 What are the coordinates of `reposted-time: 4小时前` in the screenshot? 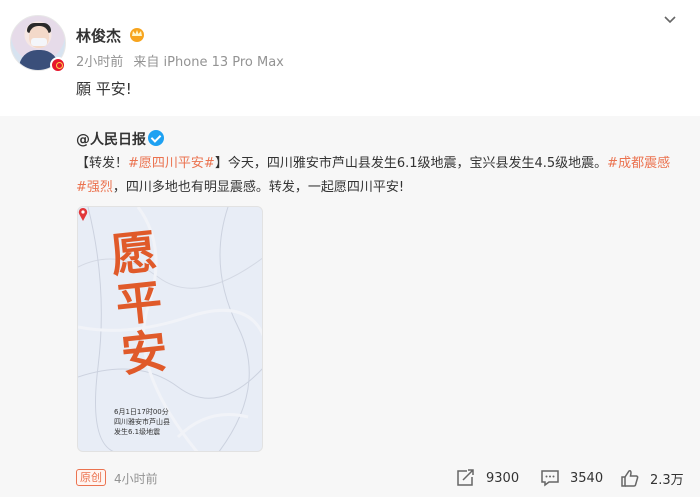 It's located at (136, 478).